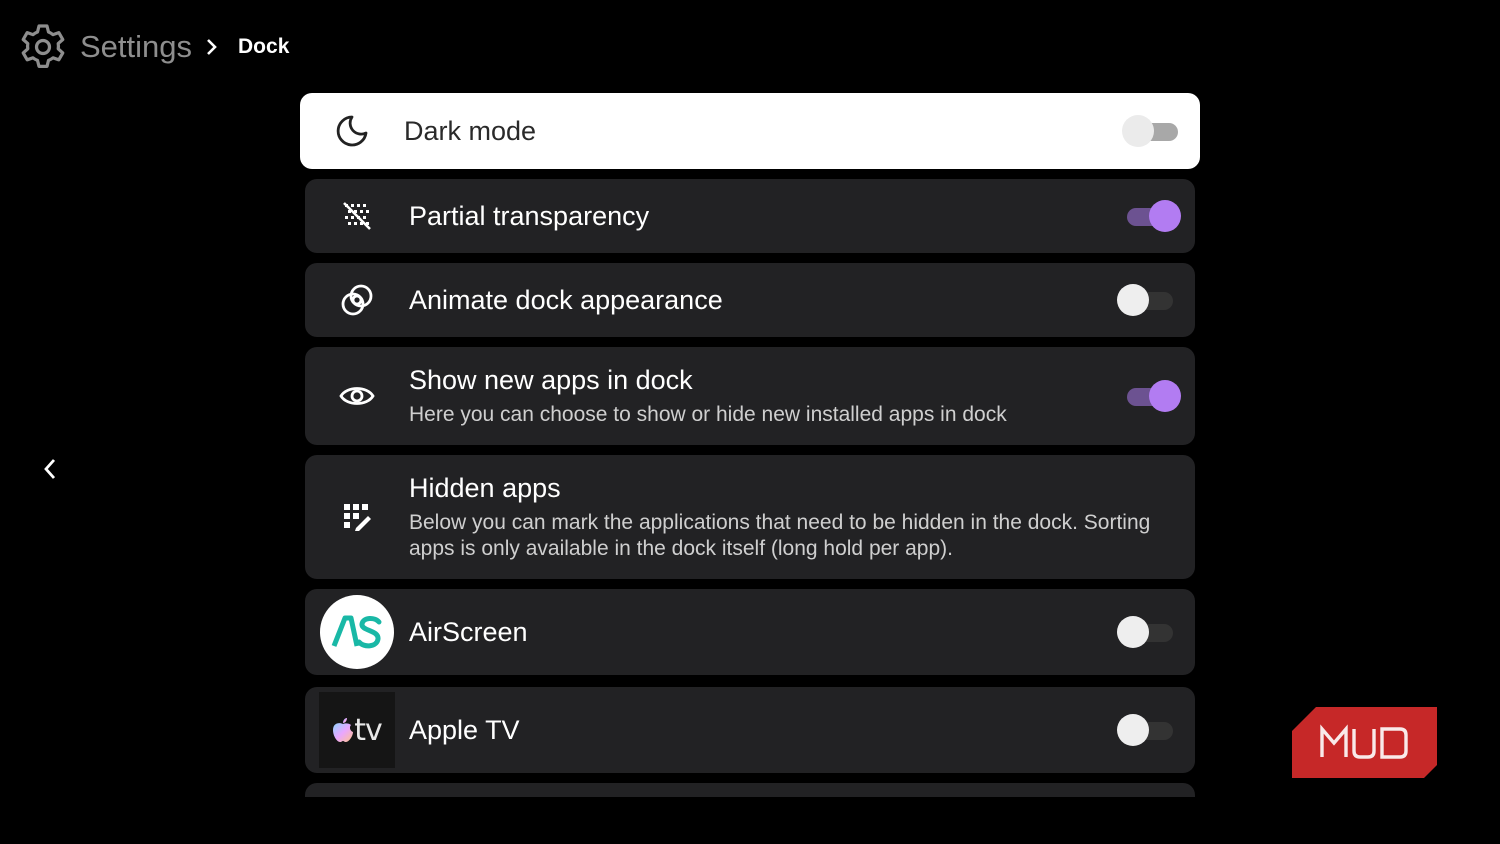 This screenshot has height=844, width=1500. What do you see at coordinates (1147, 300) in the screenshot?
I see `animate-dock-toggle` at bounding box center [1147, 300].